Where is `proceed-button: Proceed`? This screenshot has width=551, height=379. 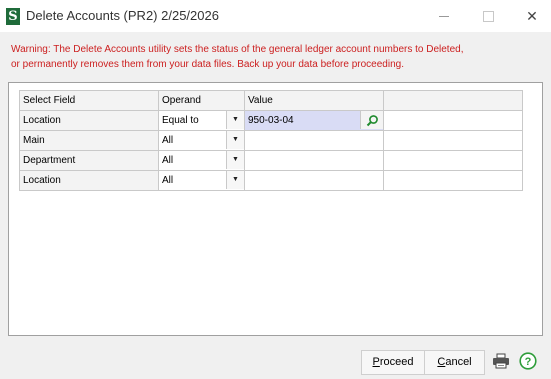 proceed-button: Proceed is located at coordinates (393, 362).